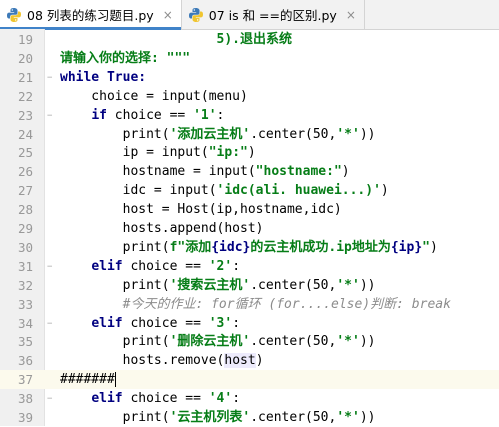 The height and width of the screenshot is (427, 499). Describe the element at coordinates (426, 247) in the screenshot. I see `code-token: "` at that location.